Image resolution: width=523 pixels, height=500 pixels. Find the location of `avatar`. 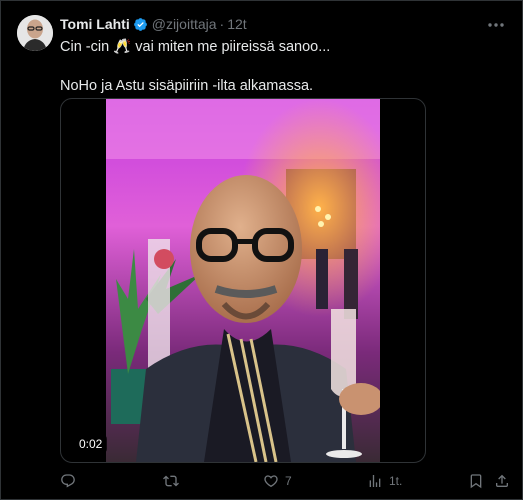

avatar is located at coordinates (35, 33).